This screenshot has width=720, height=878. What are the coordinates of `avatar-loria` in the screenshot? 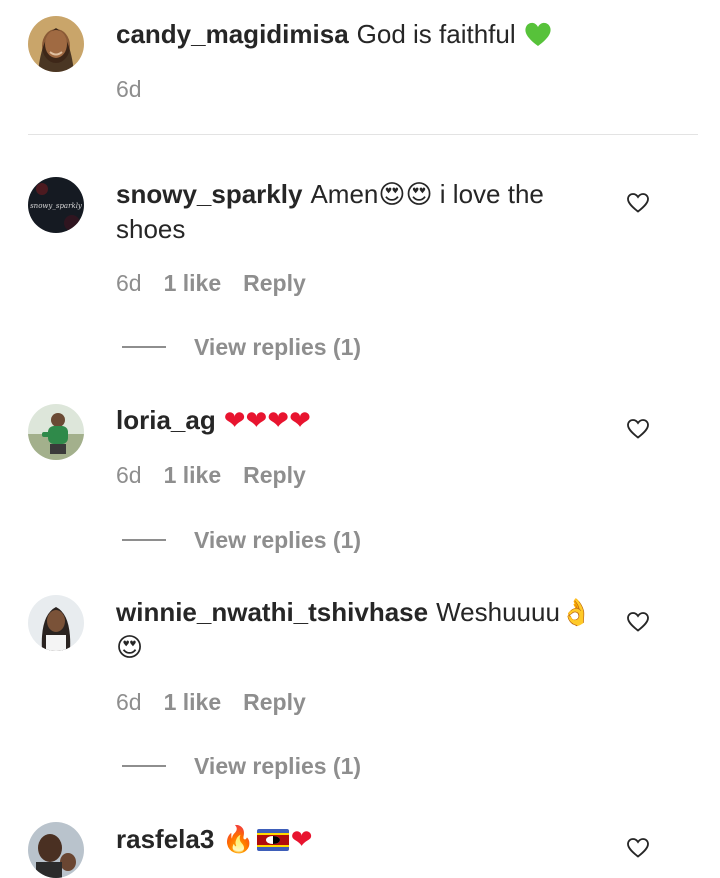 It's located at (56, 432).